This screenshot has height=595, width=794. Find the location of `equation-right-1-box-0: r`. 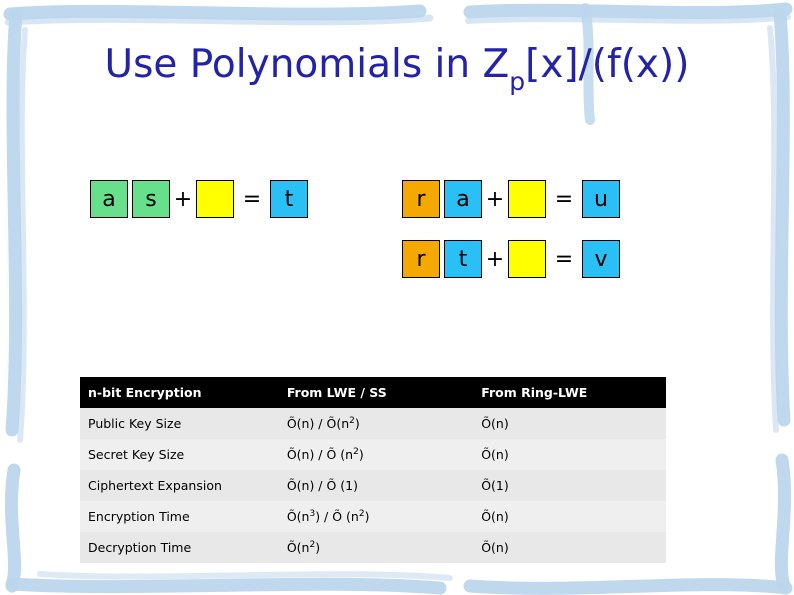

equation-right-1-box-0: r is located at coordinates (421, 199).